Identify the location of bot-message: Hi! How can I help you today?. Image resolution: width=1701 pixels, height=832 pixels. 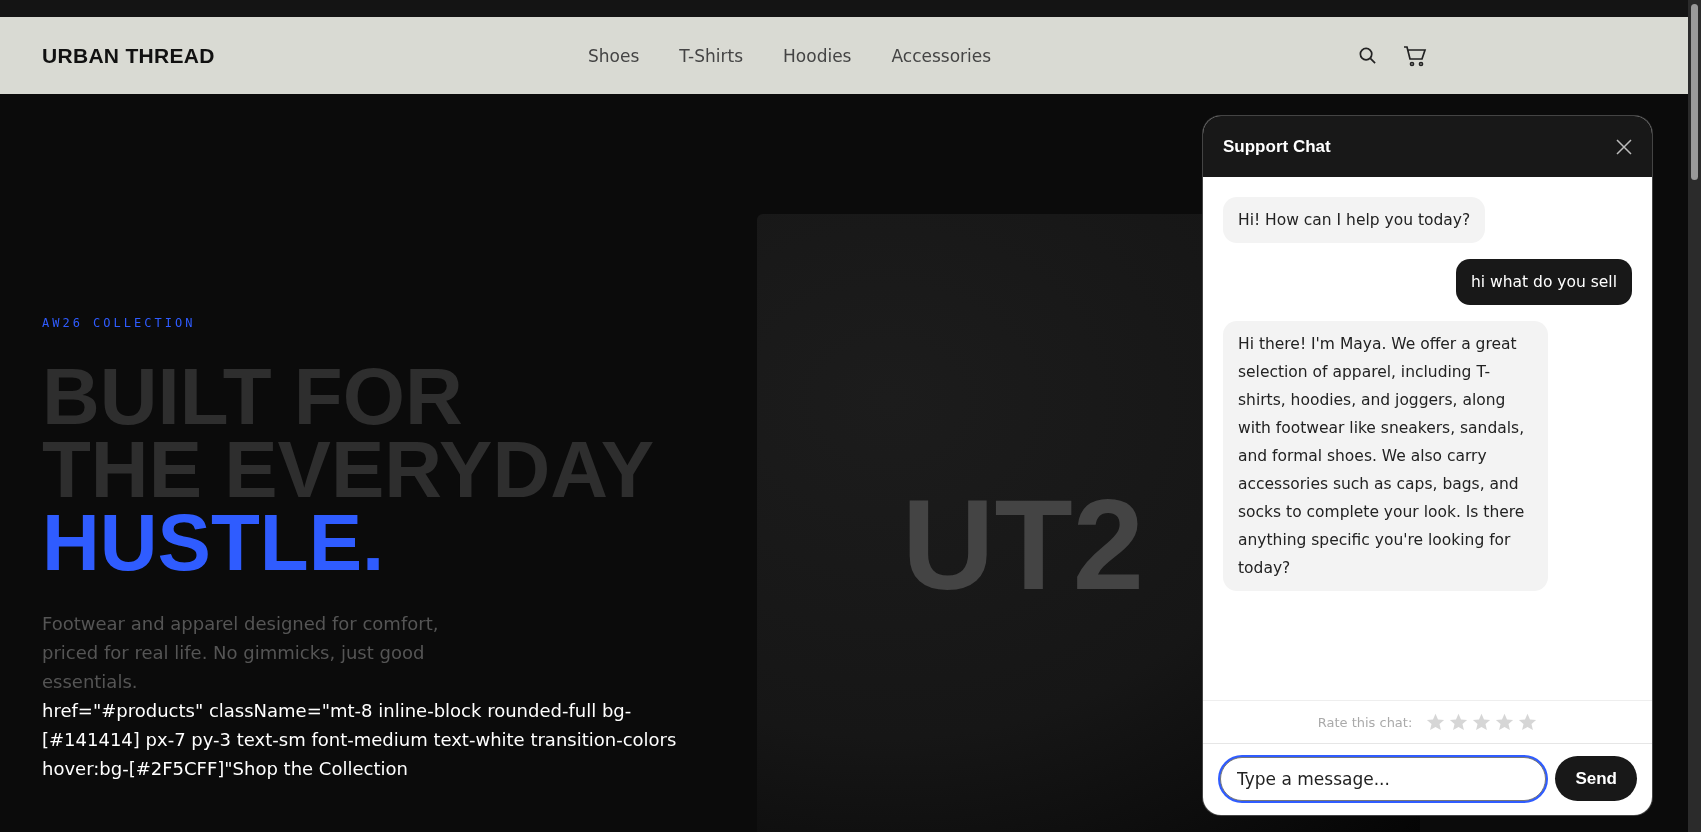
(1354, 220).